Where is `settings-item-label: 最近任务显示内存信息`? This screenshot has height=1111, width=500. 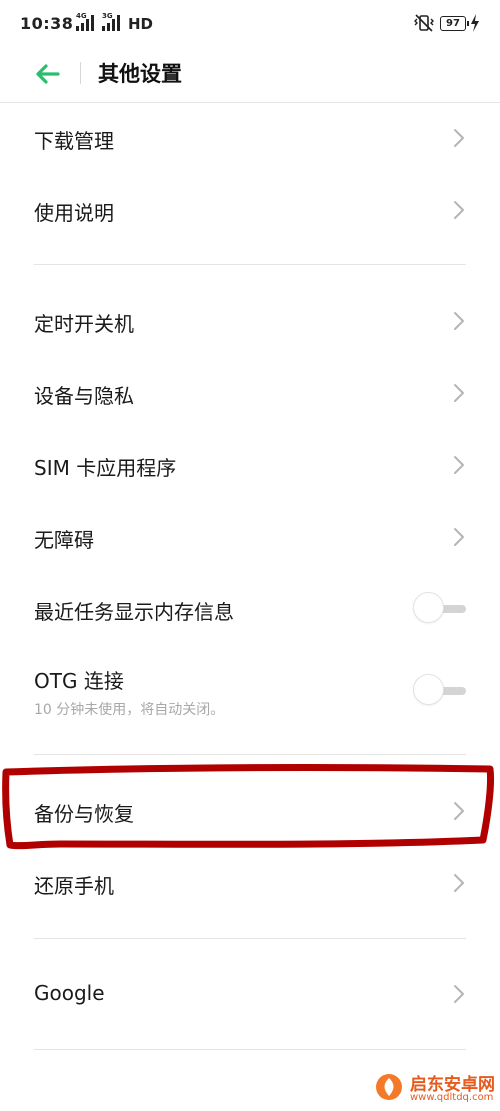
settings-item-label: 最近任务显示内存信息 is located at coordinates (134, 612).